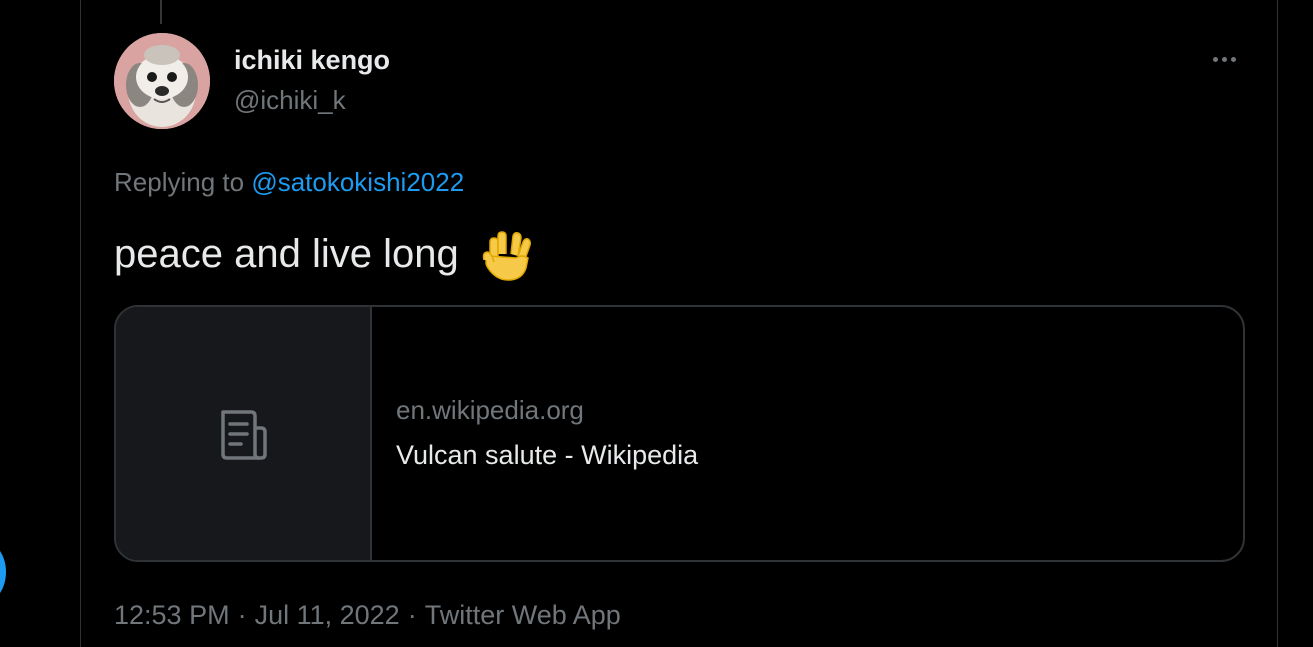 The height and width of the screenshot is (647, 1313). I want to click on author-name: ichiki kengo, so click(312, 60).